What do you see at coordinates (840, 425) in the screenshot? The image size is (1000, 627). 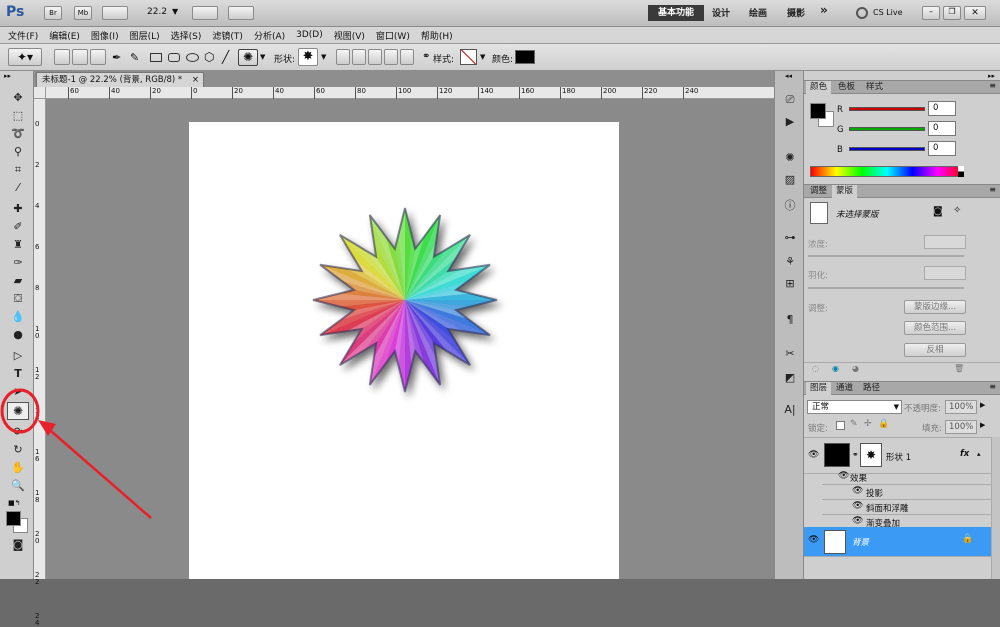 I see `lock-transparency-icon` at bounding box center [840, 425].